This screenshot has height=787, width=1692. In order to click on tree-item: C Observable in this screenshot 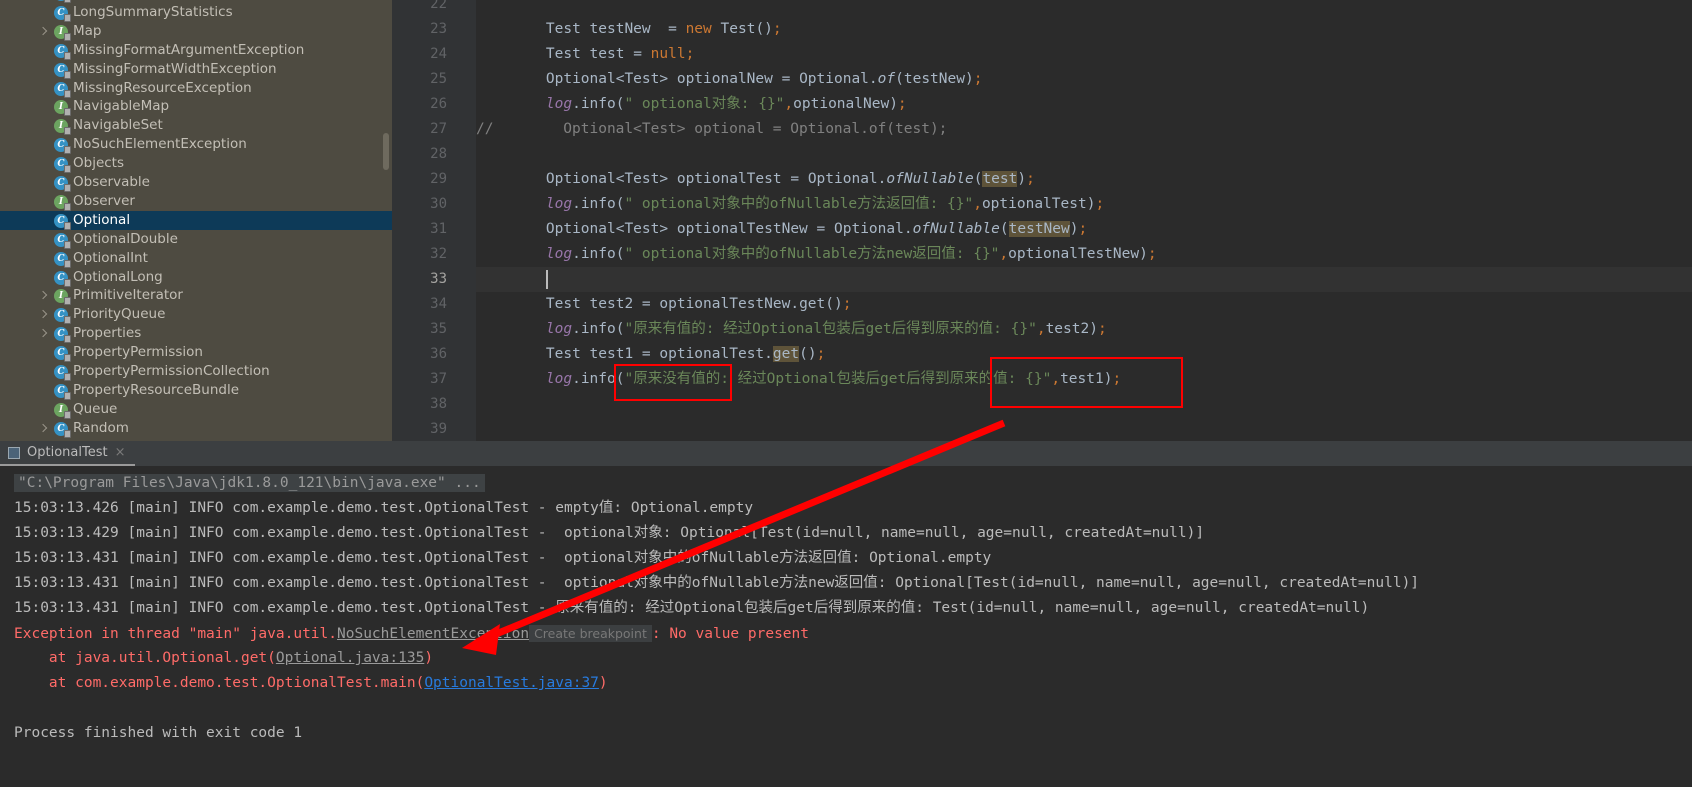, I will do `click(196, 182)`.